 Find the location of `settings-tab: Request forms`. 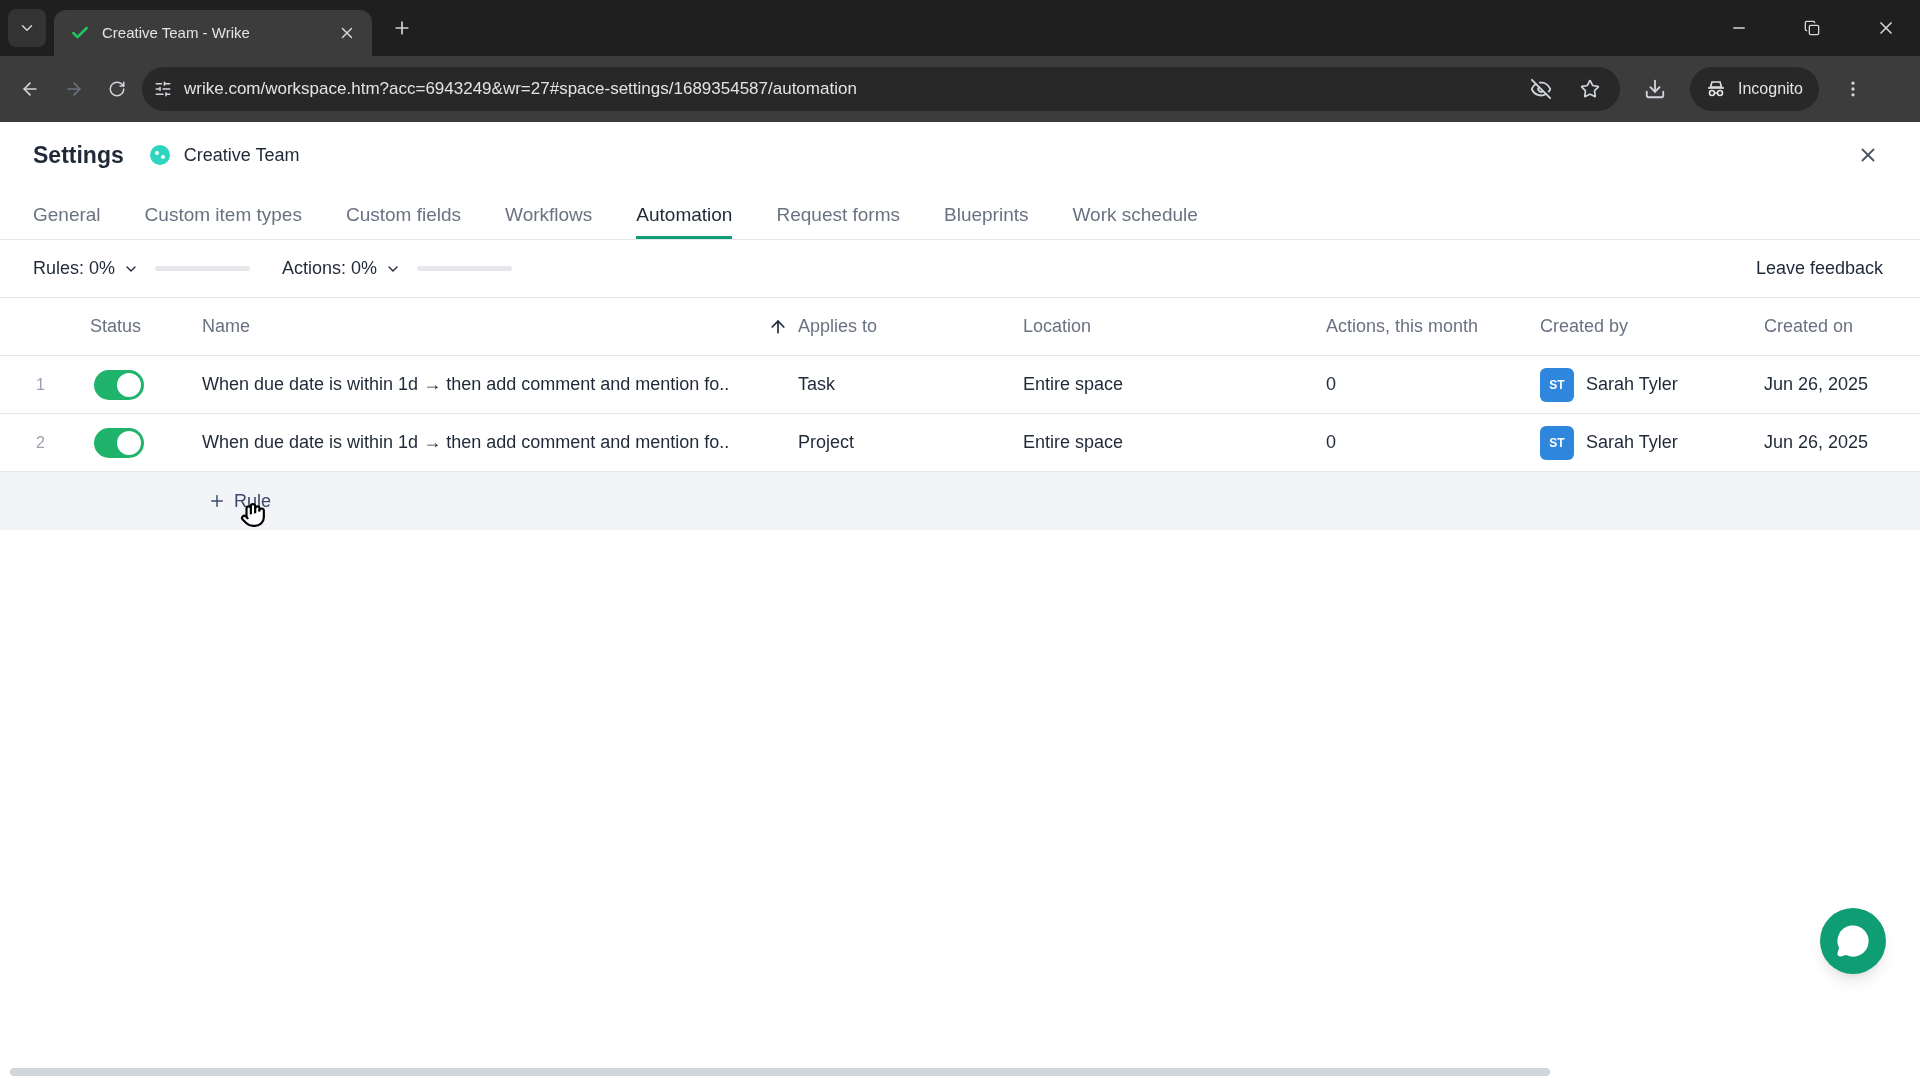

settings-tab: Request forms is located at coordinates (838, 213).